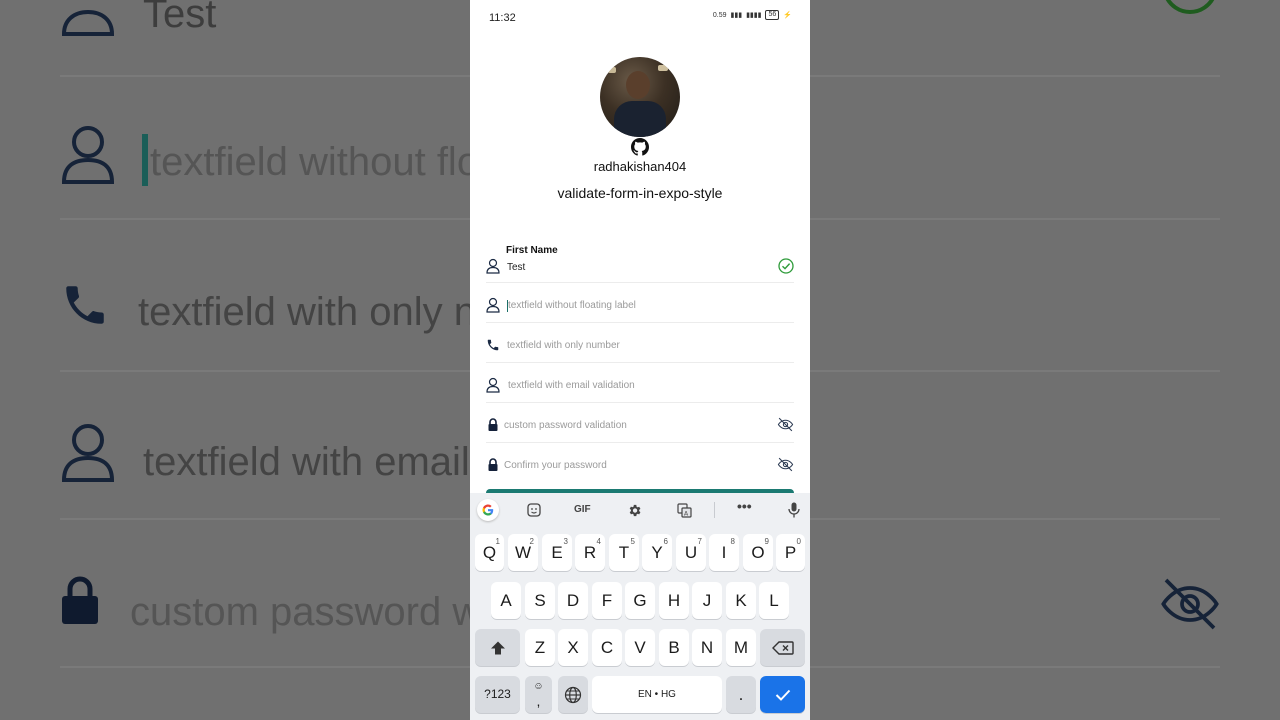 The width and height of the screenshot is (1280, 720). What do you see at coordinates (736, 15) in the screenshot?
I see `signal-icon: ▮▮▮` at bounding box center [736, 15].